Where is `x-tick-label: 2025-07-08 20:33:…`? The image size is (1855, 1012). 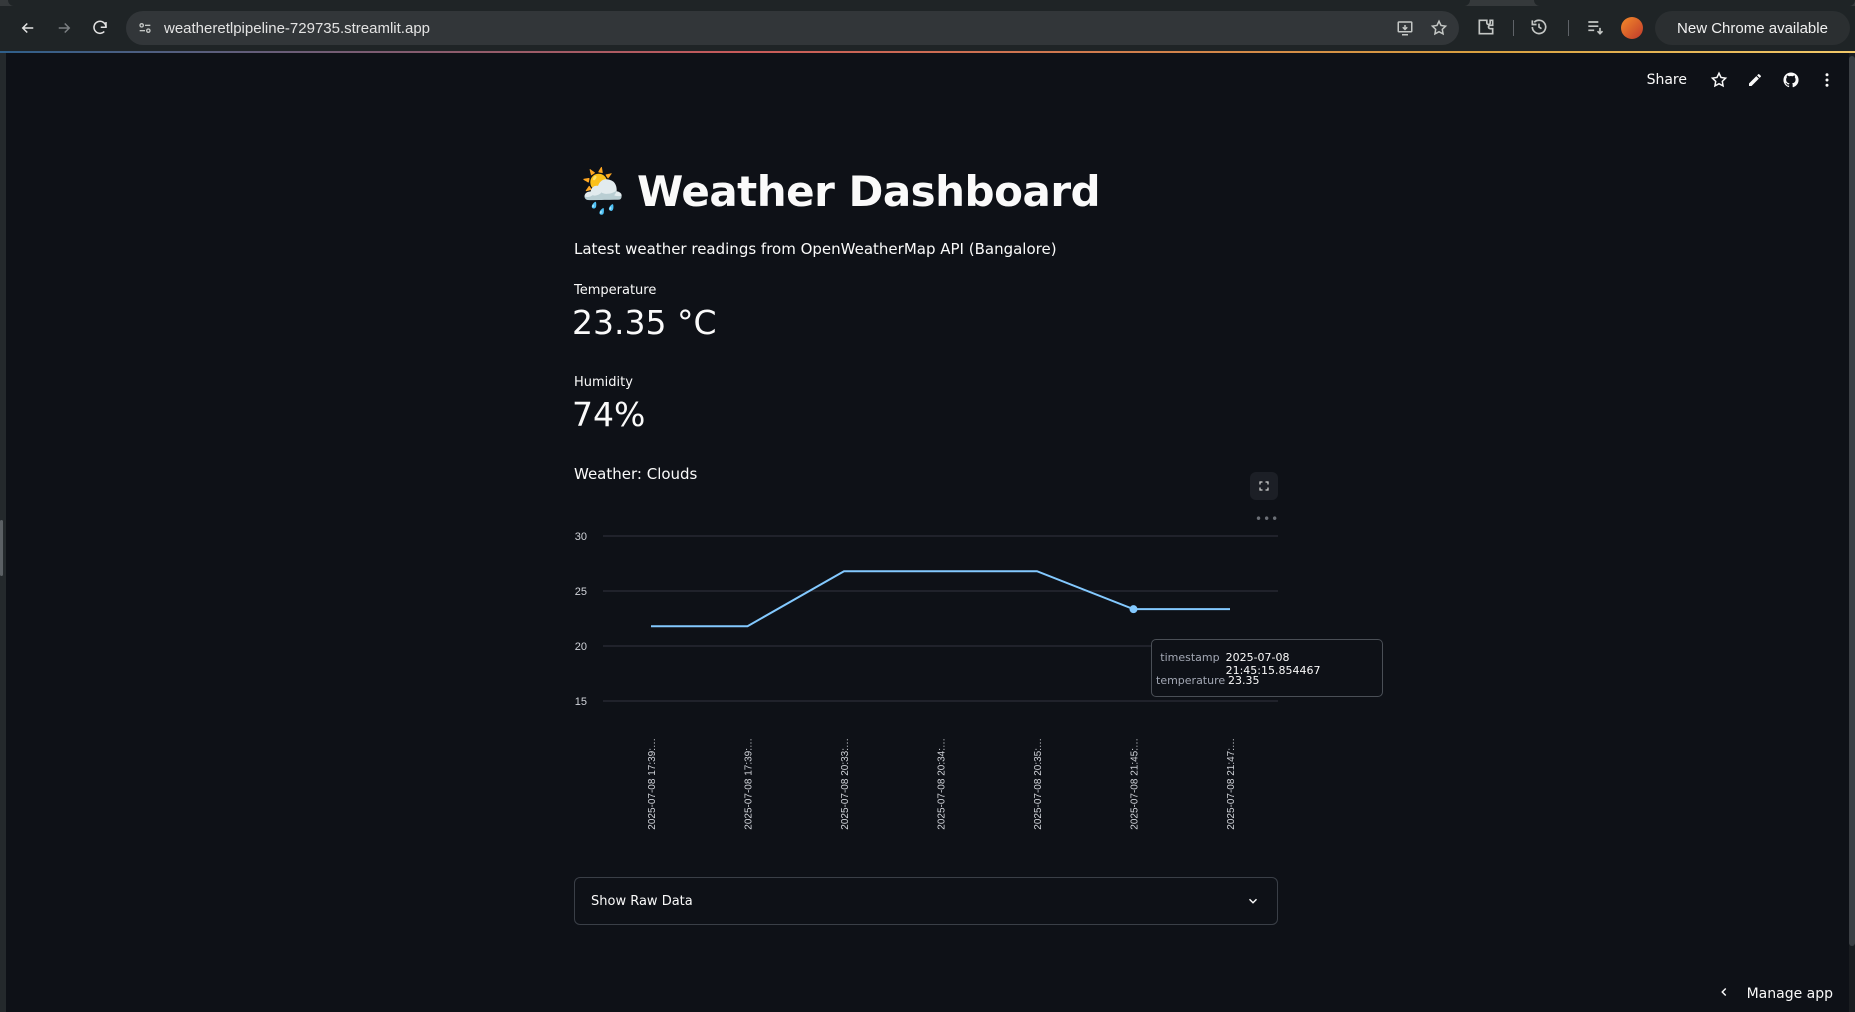
x-tick-label: 2025-07-08 20:33:… is located at coordinates (845, 784).